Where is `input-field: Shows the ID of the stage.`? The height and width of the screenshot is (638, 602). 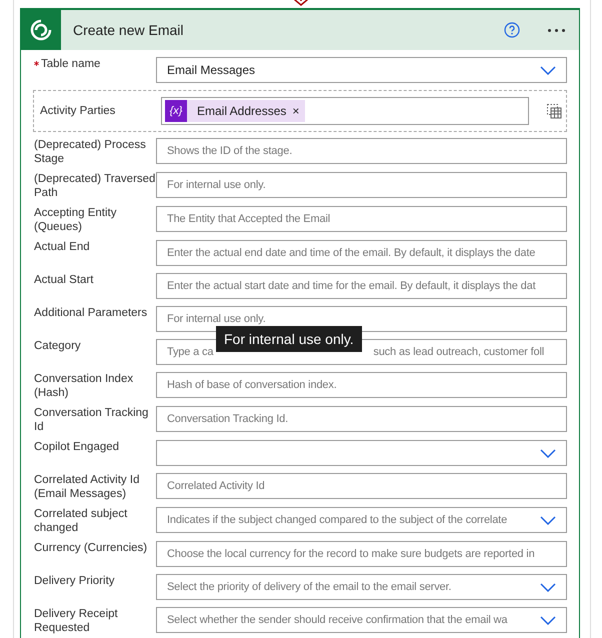
input-field: Shows the ID of the stage. is located at coordinates (361, 151).